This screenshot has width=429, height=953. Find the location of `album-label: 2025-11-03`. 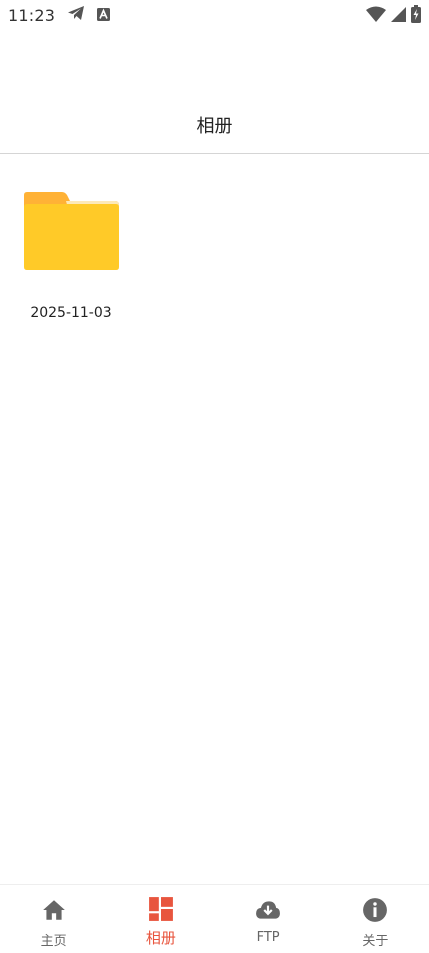

album-label: 2025-11-03 is located at coordinates (71, 313).